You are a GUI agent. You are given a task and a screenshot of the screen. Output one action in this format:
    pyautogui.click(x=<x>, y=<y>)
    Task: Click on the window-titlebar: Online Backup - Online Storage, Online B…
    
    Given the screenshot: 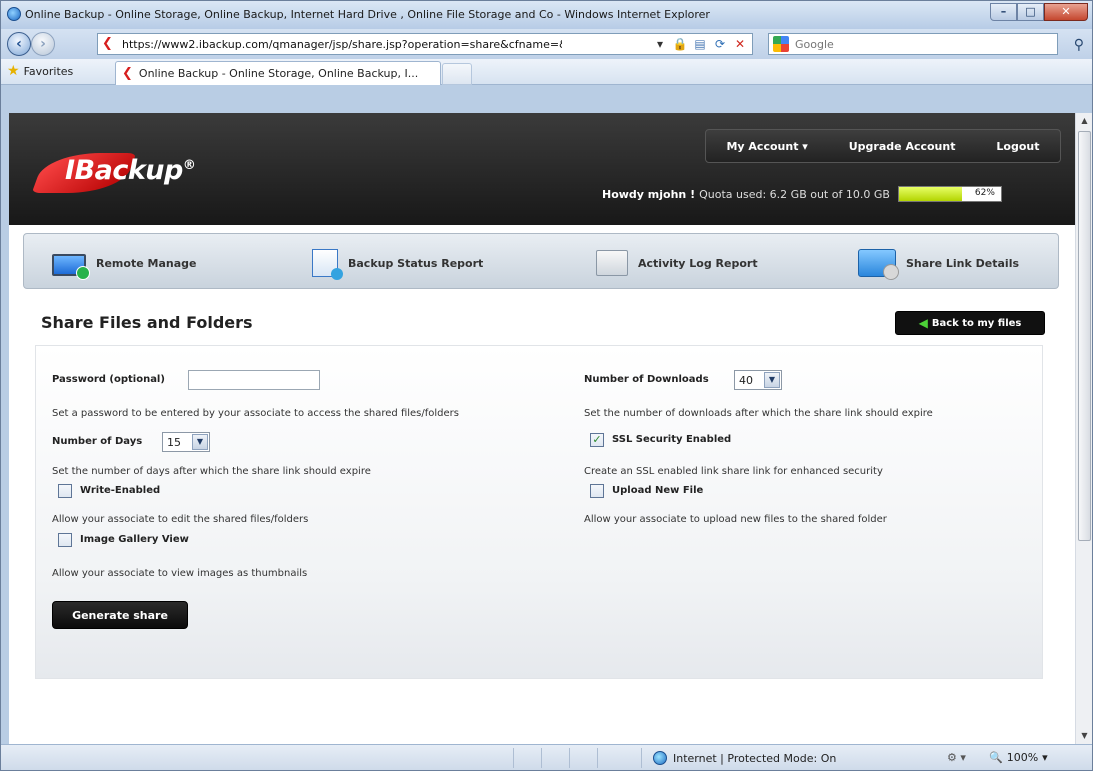 What is the action you would take?
    pyautogui.click(x=546, y=15)
    